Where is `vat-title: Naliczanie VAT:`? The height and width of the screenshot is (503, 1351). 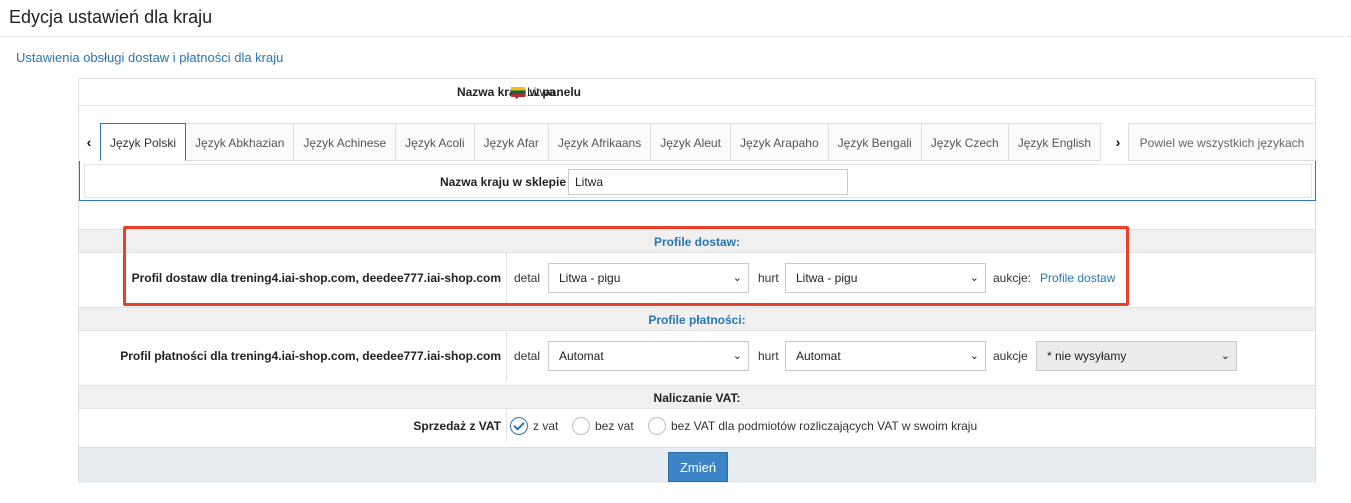 vat-title: Naliczanie VAT: is located at coordinates (697, 398).